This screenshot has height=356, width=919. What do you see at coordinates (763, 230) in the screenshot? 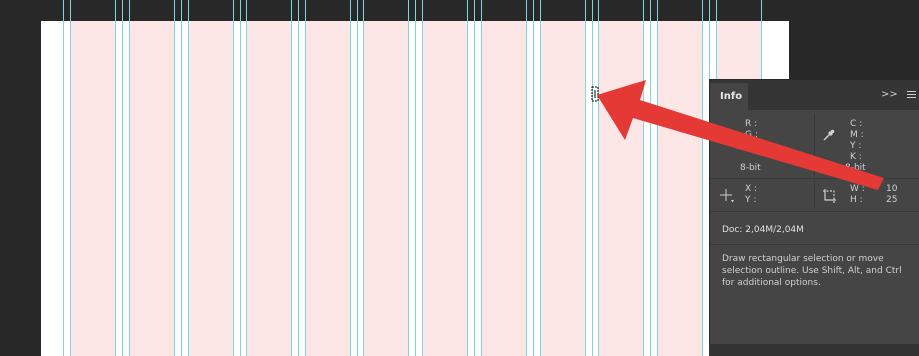
I see `doc-size: Doc: 2,04M/2,04M` at bounding box center [763, 230].